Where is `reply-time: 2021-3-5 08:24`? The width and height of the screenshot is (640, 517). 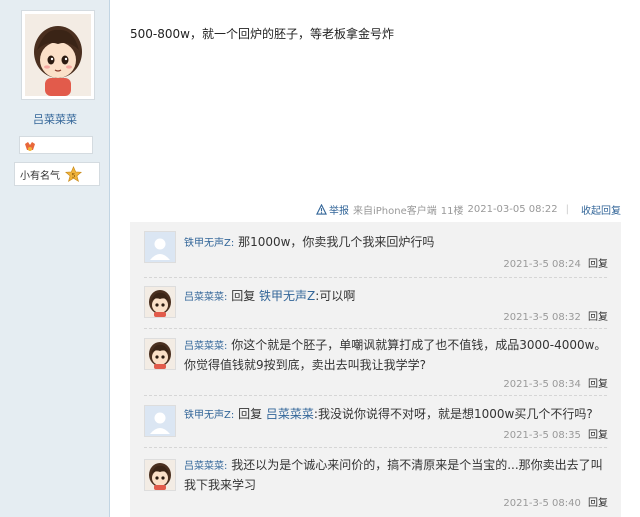
reply-time: 2021-3-5 08:24 is located at coordinates (542, 264).